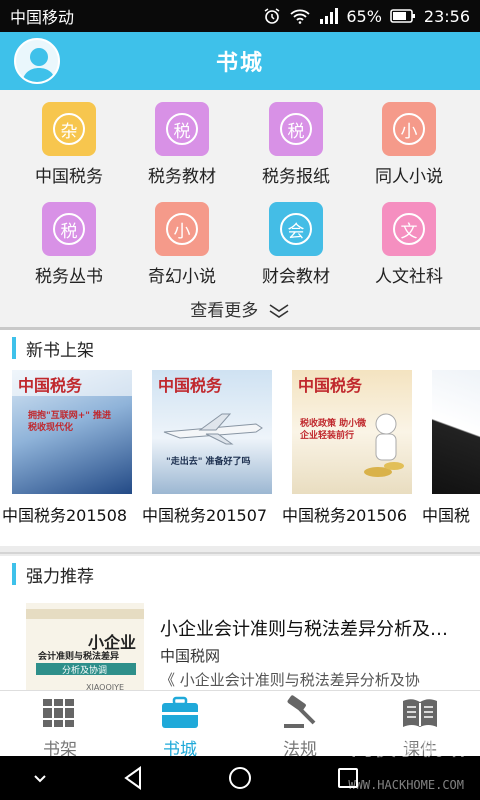 The image size is (480, 800). What do you see at coordinates (190, 656) in the screenshot?
I see `recommend-source: 中国税网` at bounding box center [190, 656].